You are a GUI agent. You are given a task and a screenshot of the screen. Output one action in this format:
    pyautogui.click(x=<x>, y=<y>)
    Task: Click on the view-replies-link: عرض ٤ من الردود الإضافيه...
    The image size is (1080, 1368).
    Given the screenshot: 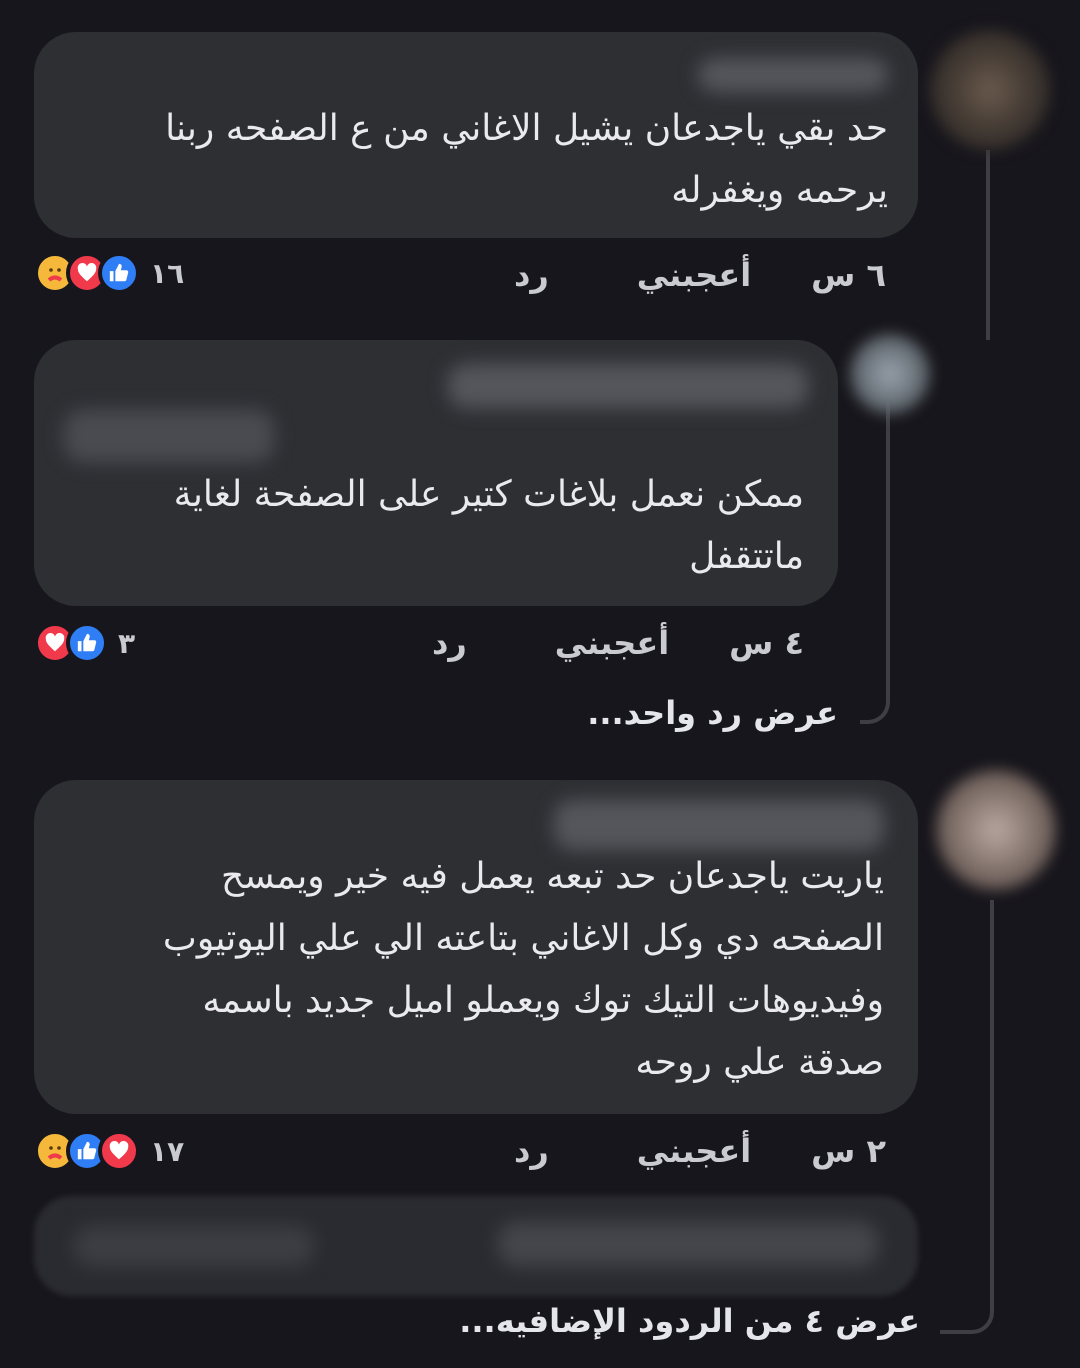 What is the action you would take?
    pyautogui.click(x=689, y=1321)
    